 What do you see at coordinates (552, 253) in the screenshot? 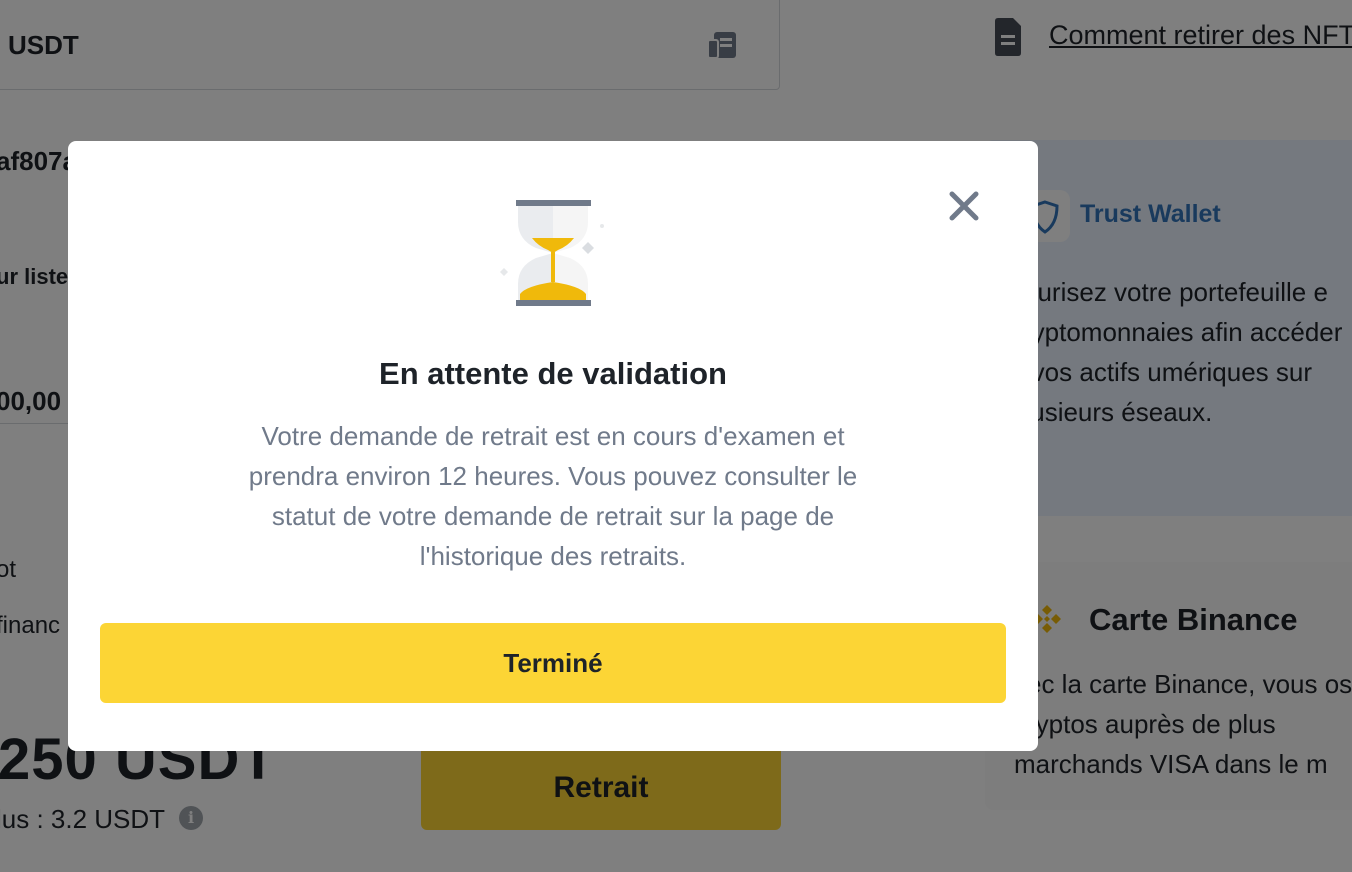
I see `hourglass-icon` at bounding box center [552, 253].